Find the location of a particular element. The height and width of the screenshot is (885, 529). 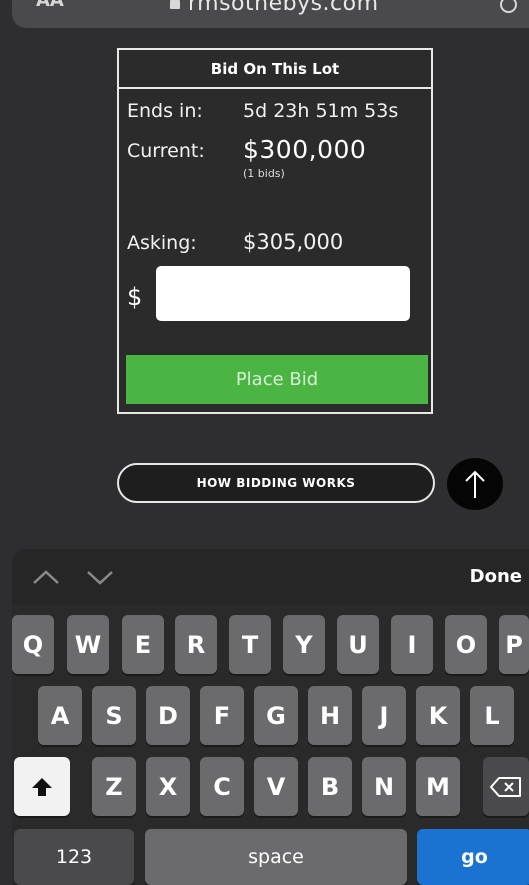

key-l: L is located at coordinates (492, 715).